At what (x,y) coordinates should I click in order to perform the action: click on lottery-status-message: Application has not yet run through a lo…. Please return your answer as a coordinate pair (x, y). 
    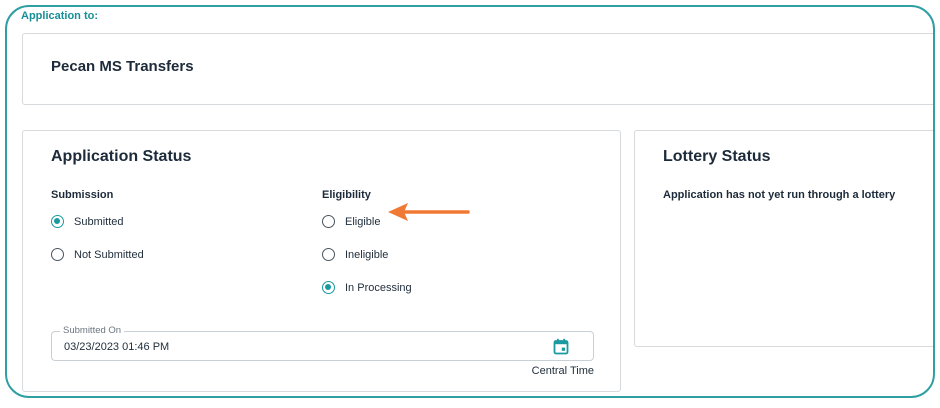
    Looking at the image, I should click on (779, 195).